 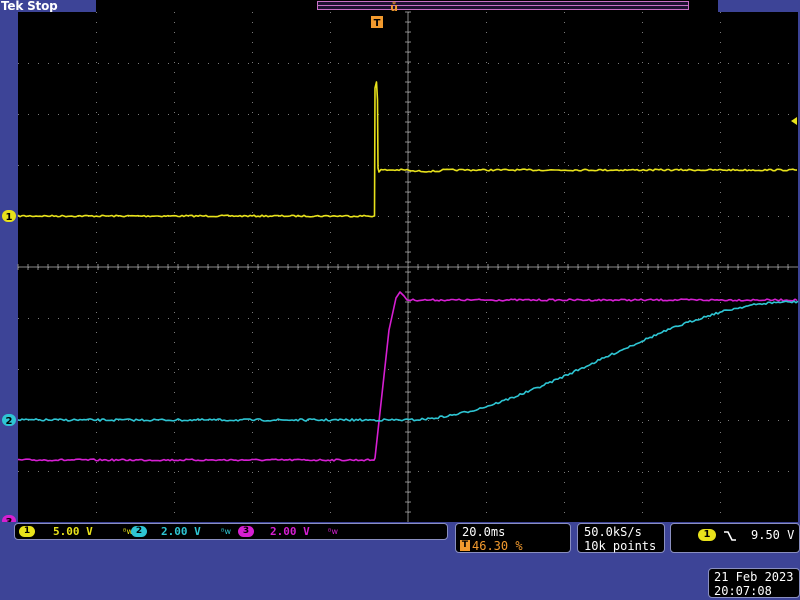 What do you see at coordinates (513, 538) in the screenshot?
I see `horizontal-timebase-panel: 20.0ms T 46.30 %` at bounding box center [513, 538].